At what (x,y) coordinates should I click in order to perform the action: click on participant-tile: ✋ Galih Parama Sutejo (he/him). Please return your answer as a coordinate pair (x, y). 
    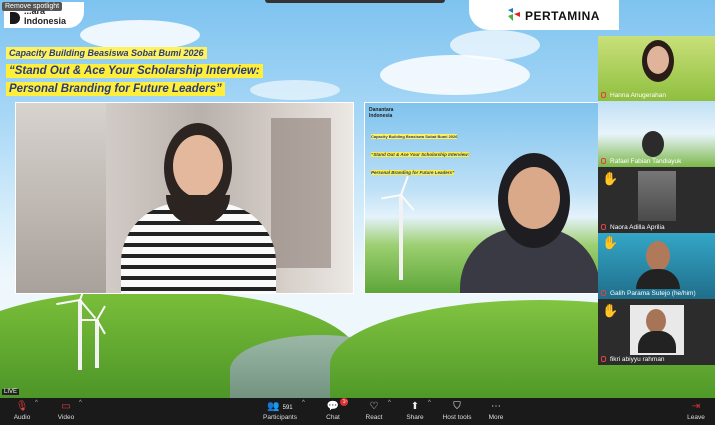
    Looking at the image, I should click on (656, 266).